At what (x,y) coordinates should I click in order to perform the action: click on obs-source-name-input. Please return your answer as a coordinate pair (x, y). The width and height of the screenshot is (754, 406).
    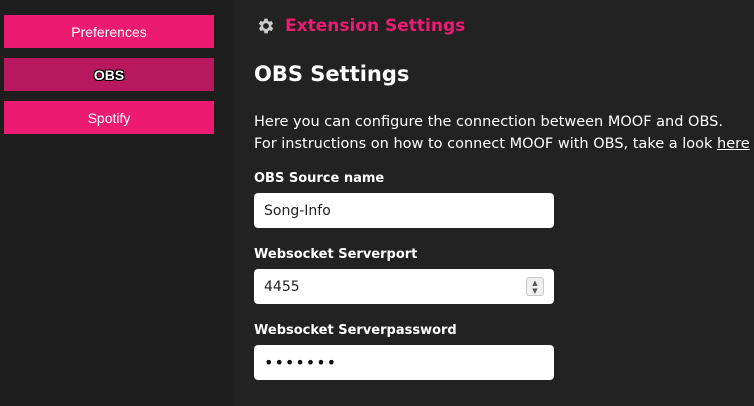
    Looking at the image, I should click on (389, 210).